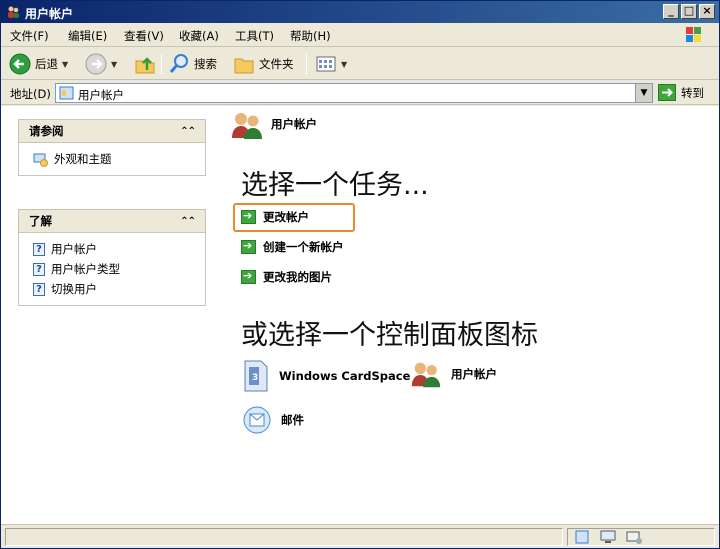 The width and height of the screenshot is (720, 549). Describe the element at coordinates (20, 64) in the screenshot. I see `back-arrow-icon` at that location.